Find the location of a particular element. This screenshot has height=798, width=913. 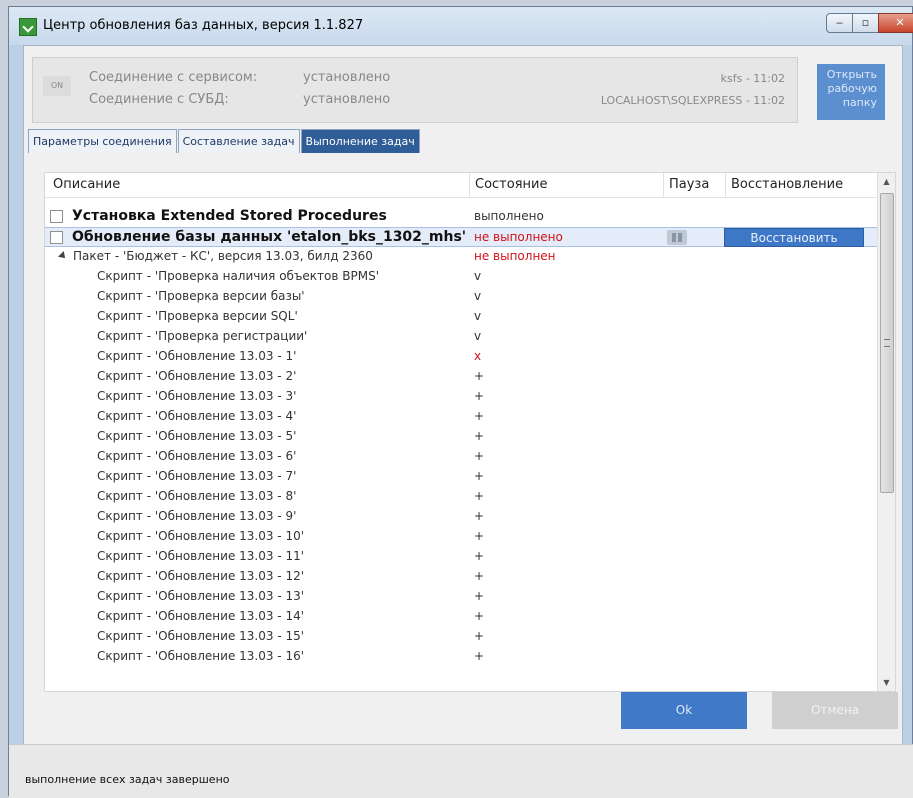

script-description: Скрипт - 'Обновление 13.03 - 2' is located at coordinates (197, 376).